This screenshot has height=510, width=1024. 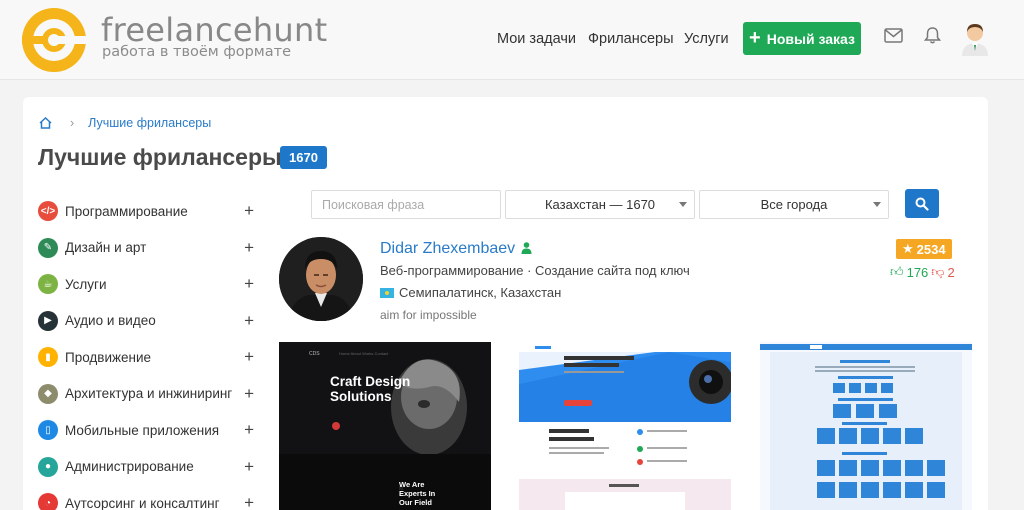 What do you see at coordinates (917, 272) in the screenshot?
I see `positive-reviews: 176` at bounding box center [917, 272].